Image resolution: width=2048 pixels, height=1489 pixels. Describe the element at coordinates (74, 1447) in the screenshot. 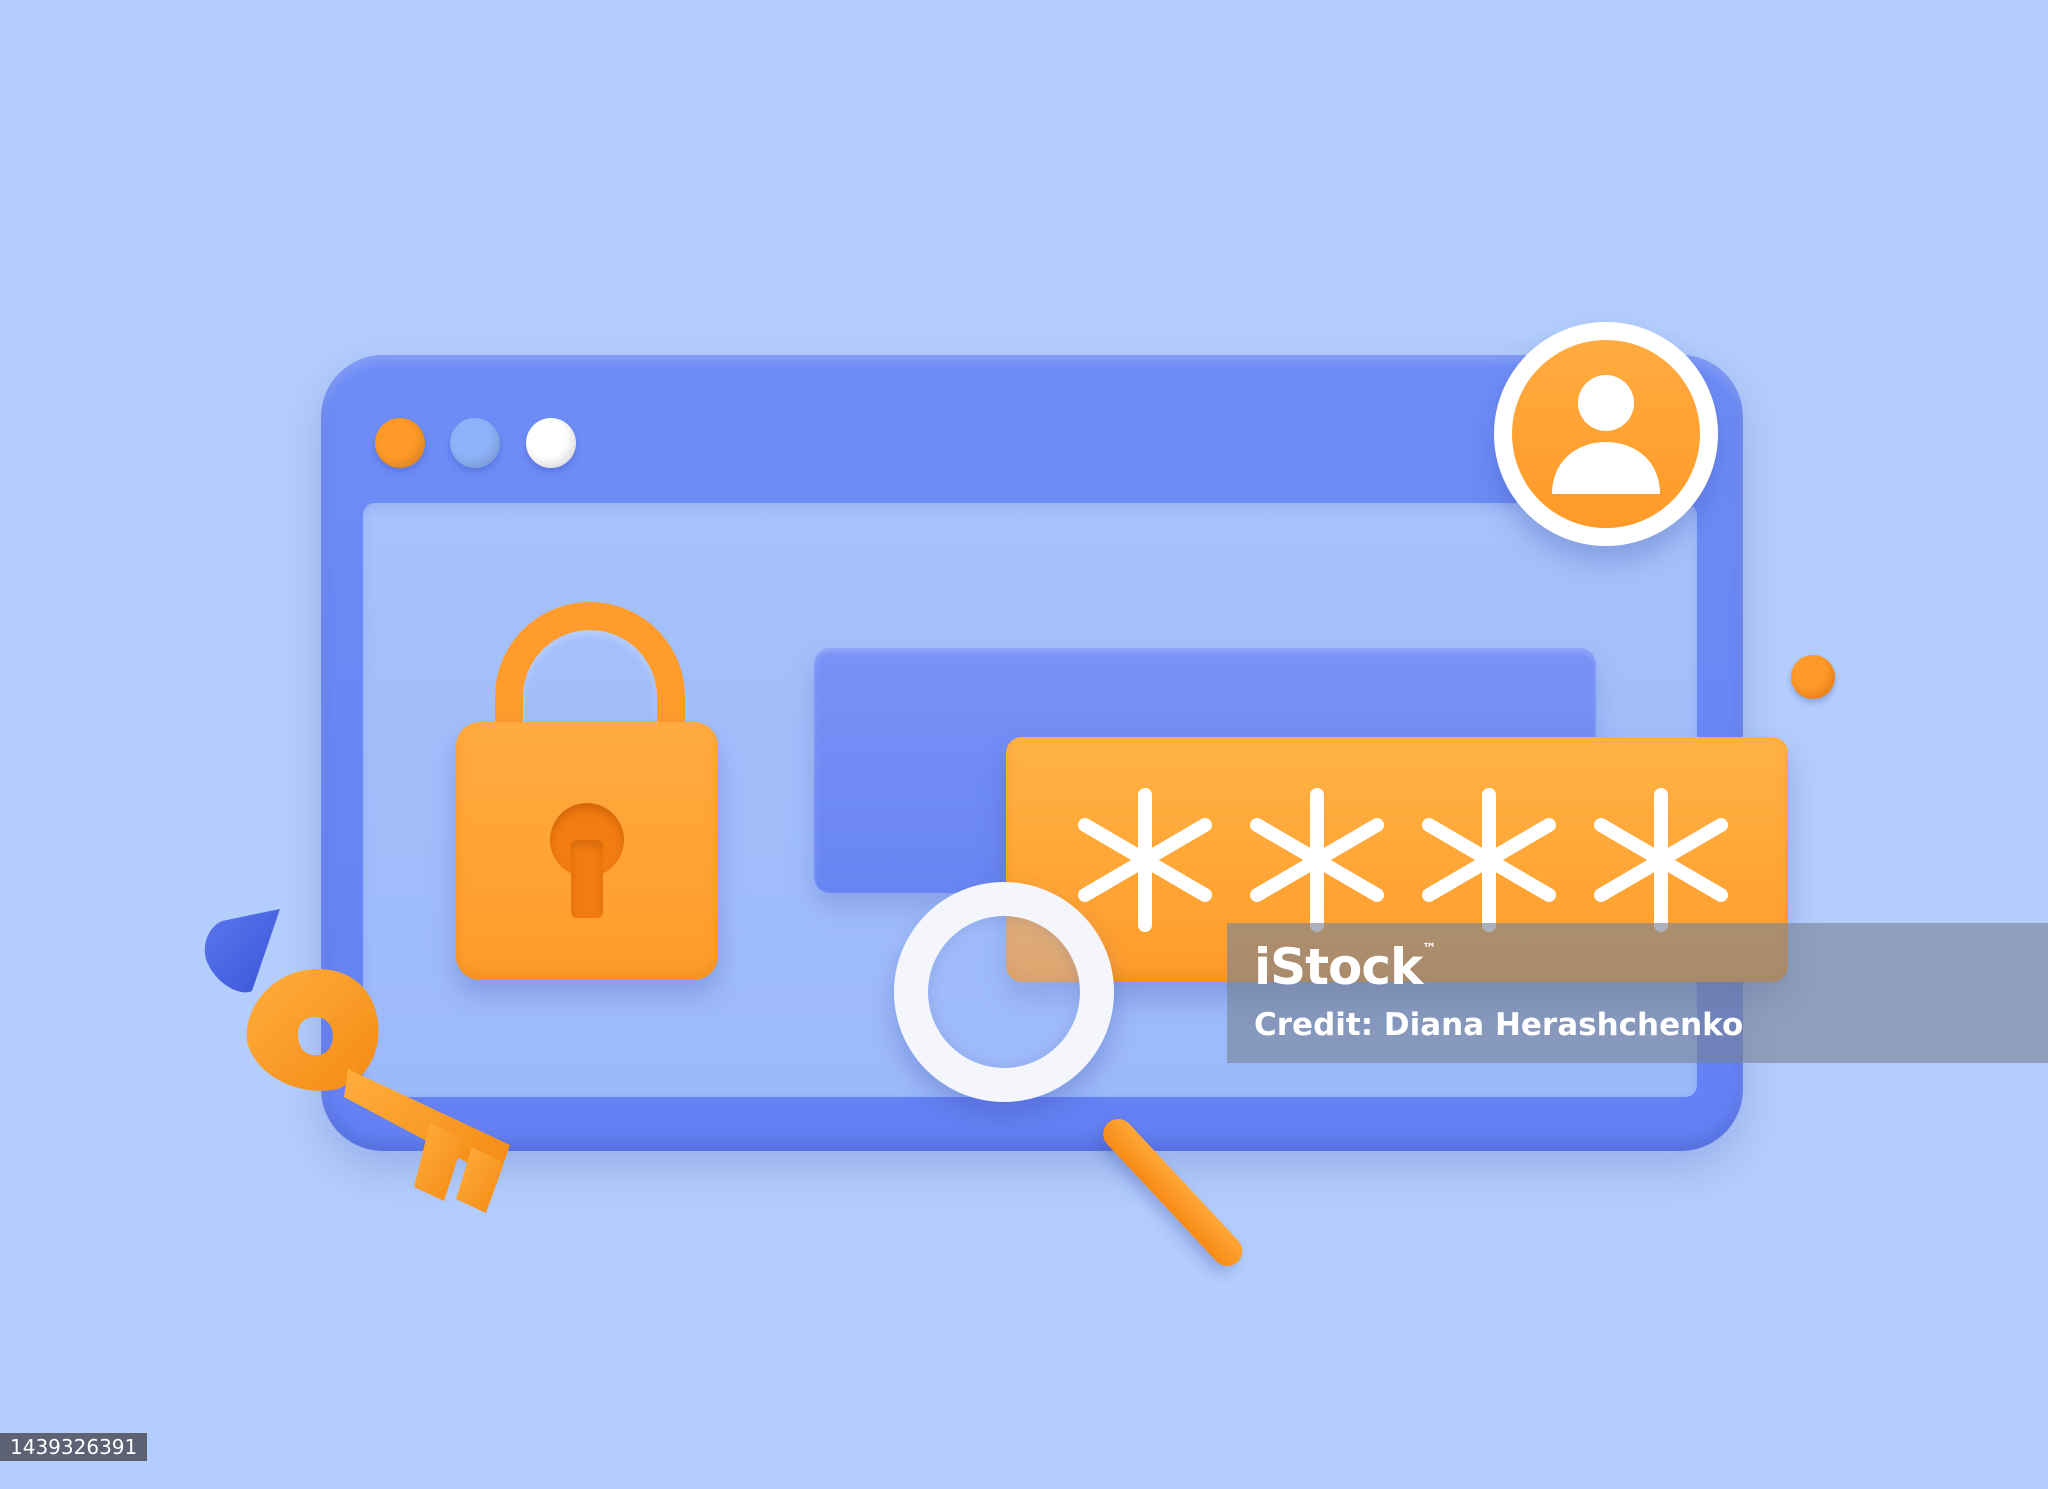

I see `image-id: 1439326391` at that location.